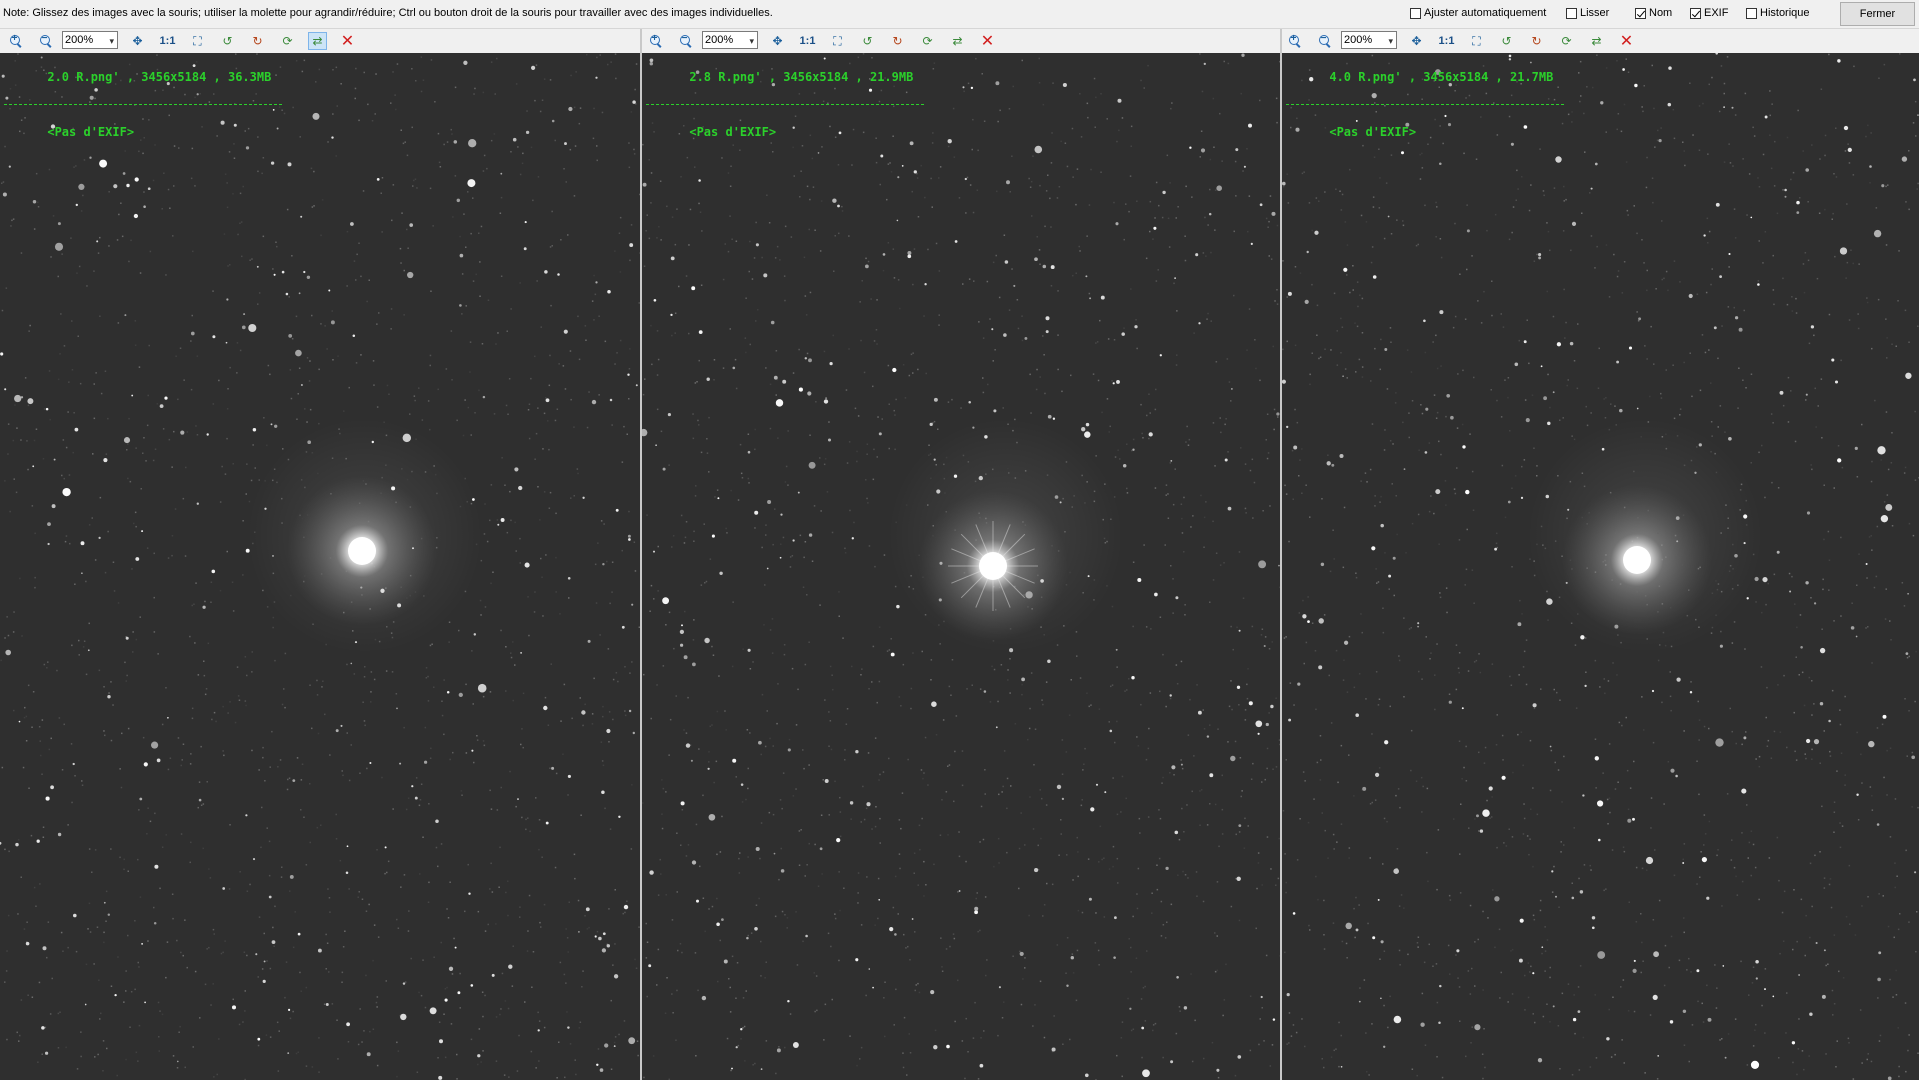 The image size is (1919, 1080). What do you see at coordinates (1695, 13) in the screenshot?
I see `checkbox-exif` at bounding box center [1695, 13].